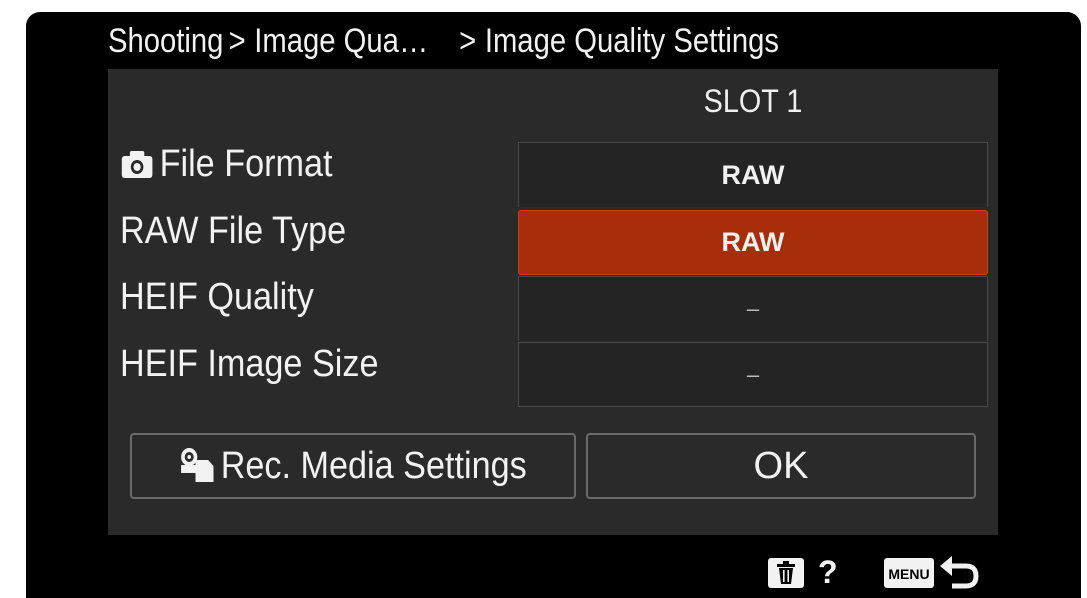 The image size is (1087, 598). What do you see at coordinates (249, 363) in the screenshot?
I see `row-label-heif-image-size: HEIF Image Size` at bounding box center [249, 363].